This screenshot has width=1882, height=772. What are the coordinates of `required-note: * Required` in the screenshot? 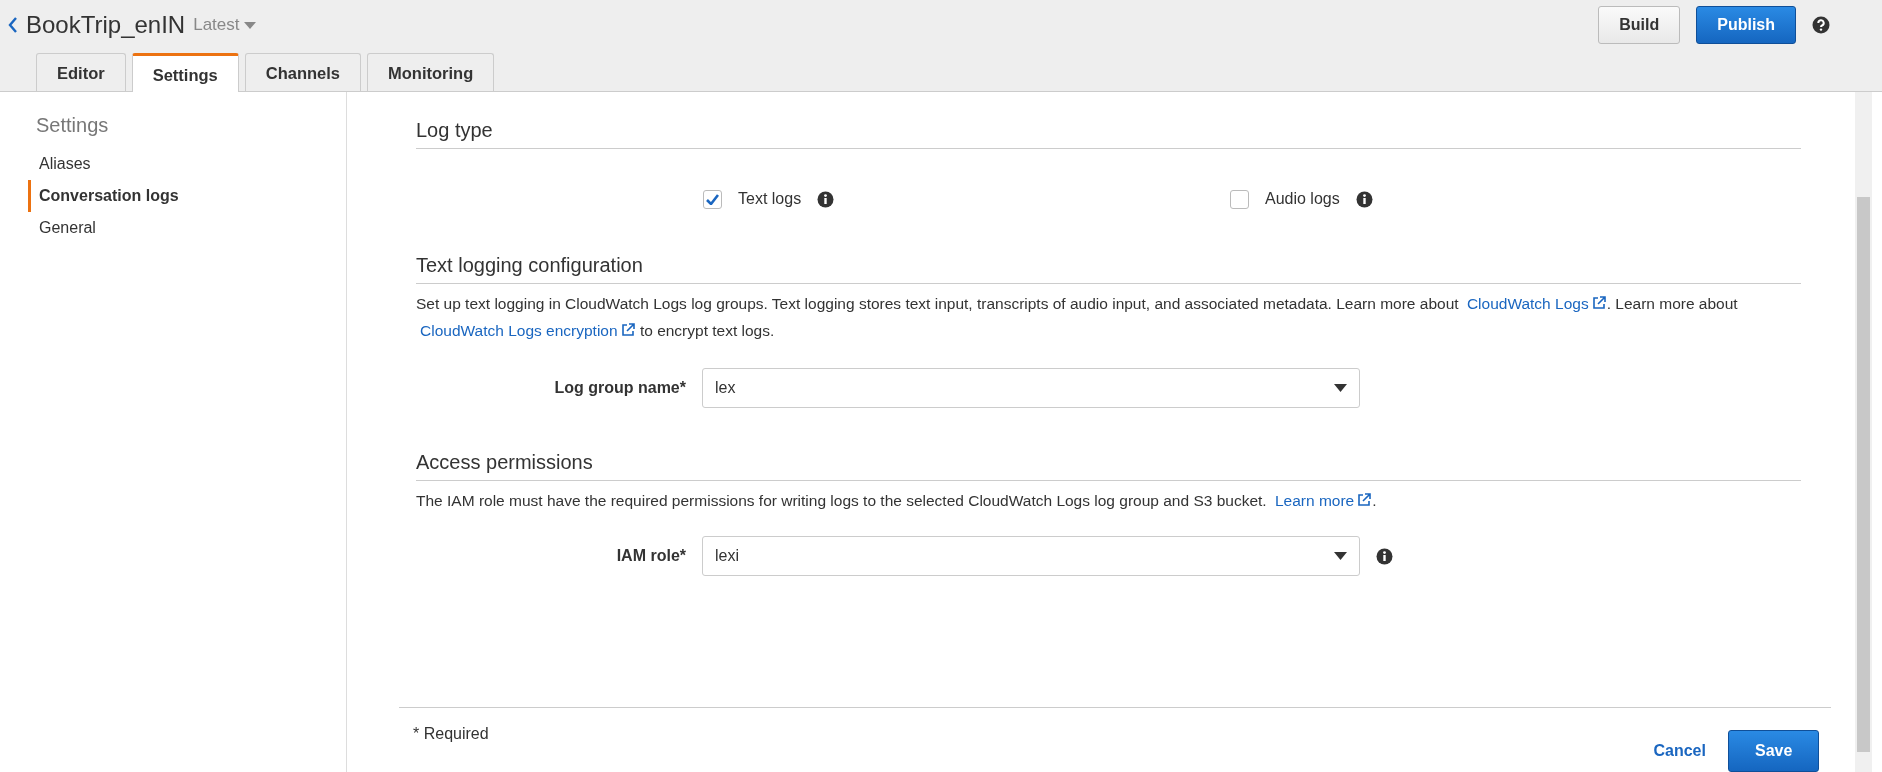 It's located at (451, 734).